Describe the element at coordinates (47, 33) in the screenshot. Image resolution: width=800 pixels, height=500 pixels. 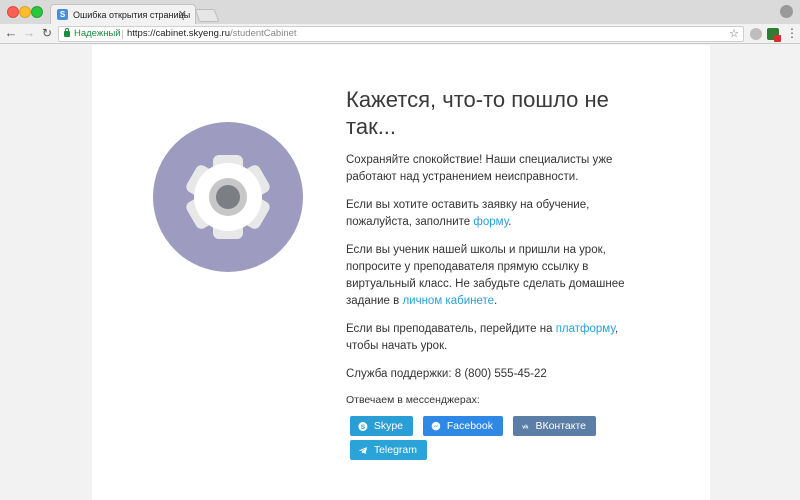
I see `reload-icon: ↻` at that location.